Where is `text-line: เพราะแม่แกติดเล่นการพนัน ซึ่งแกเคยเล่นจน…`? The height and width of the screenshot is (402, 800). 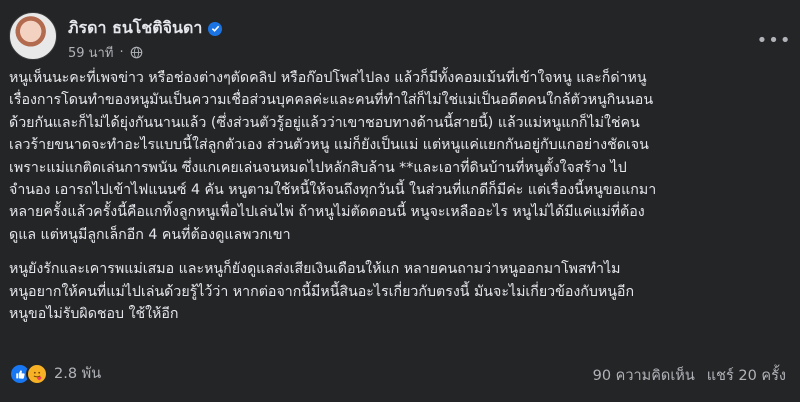 text-line: เพราะแม่แกติดเล่นการพนัน ซึ่งแกเคยเล่นจน… is located at coordinates (318, 167).